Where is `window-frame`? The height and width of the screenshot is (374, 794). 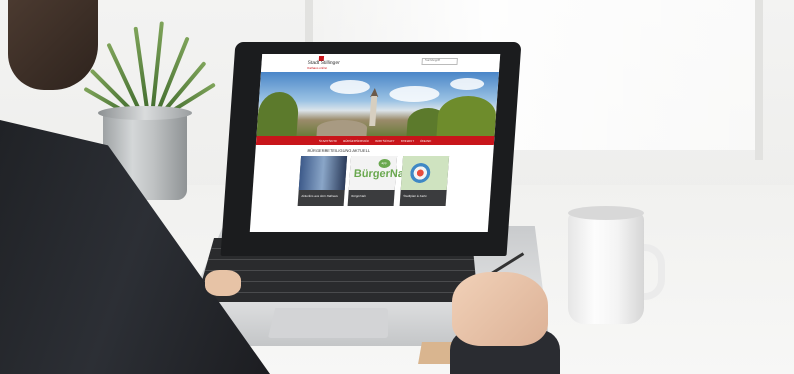
window-frame is located at coordinates (759, 80).